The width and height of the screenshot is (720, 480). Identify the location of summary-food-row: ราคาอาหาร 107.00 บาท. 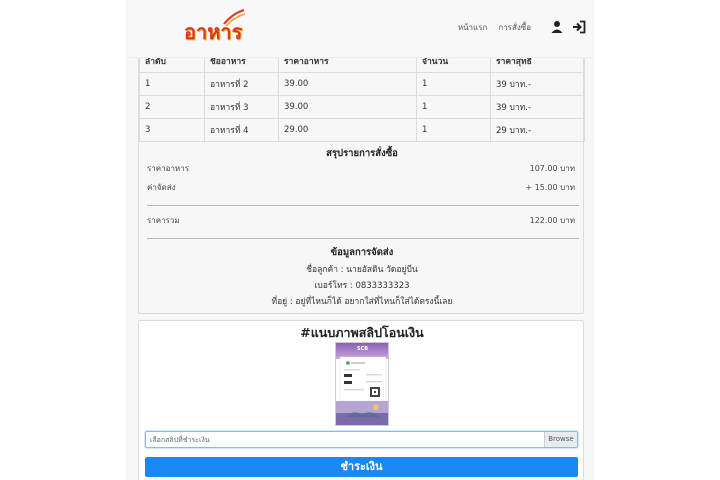
(361, 168).